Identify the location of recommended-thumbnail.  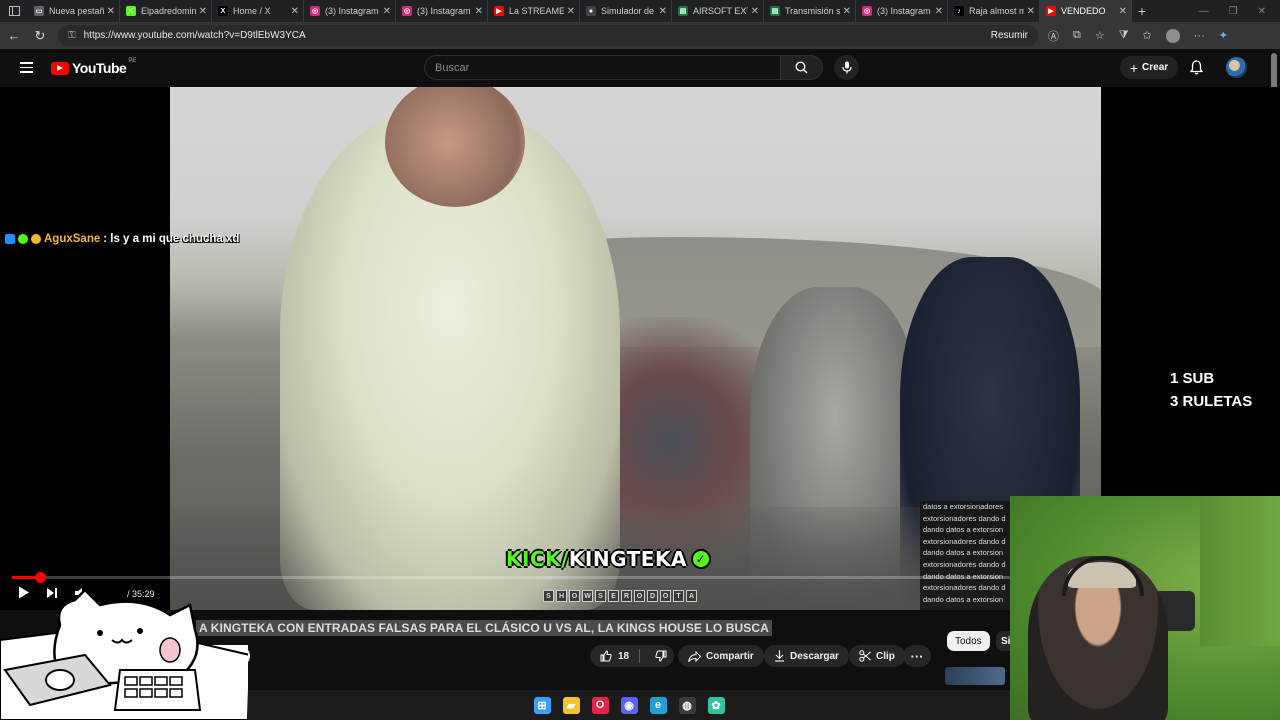
(975, 676).